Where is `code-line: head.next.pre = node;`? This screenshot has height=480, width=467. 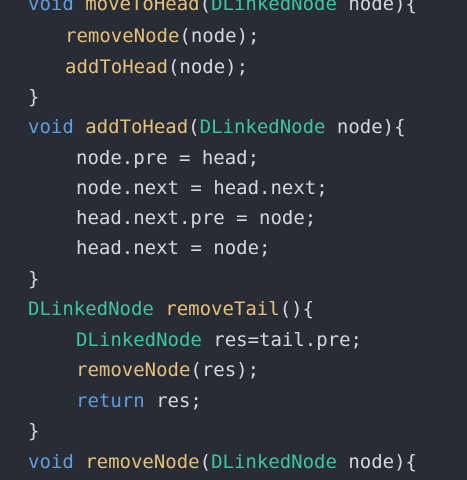
code-line: head.next.pre = node; is located at coordinates (196, 218).